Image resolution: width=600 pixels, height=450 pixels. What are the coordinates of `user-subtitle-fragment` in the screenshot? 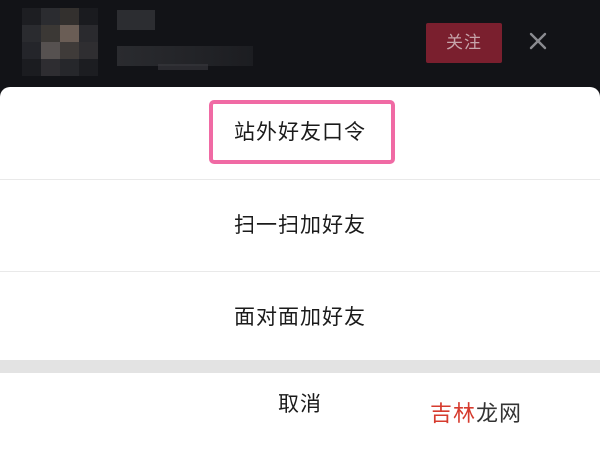 It's located at (183, 67).